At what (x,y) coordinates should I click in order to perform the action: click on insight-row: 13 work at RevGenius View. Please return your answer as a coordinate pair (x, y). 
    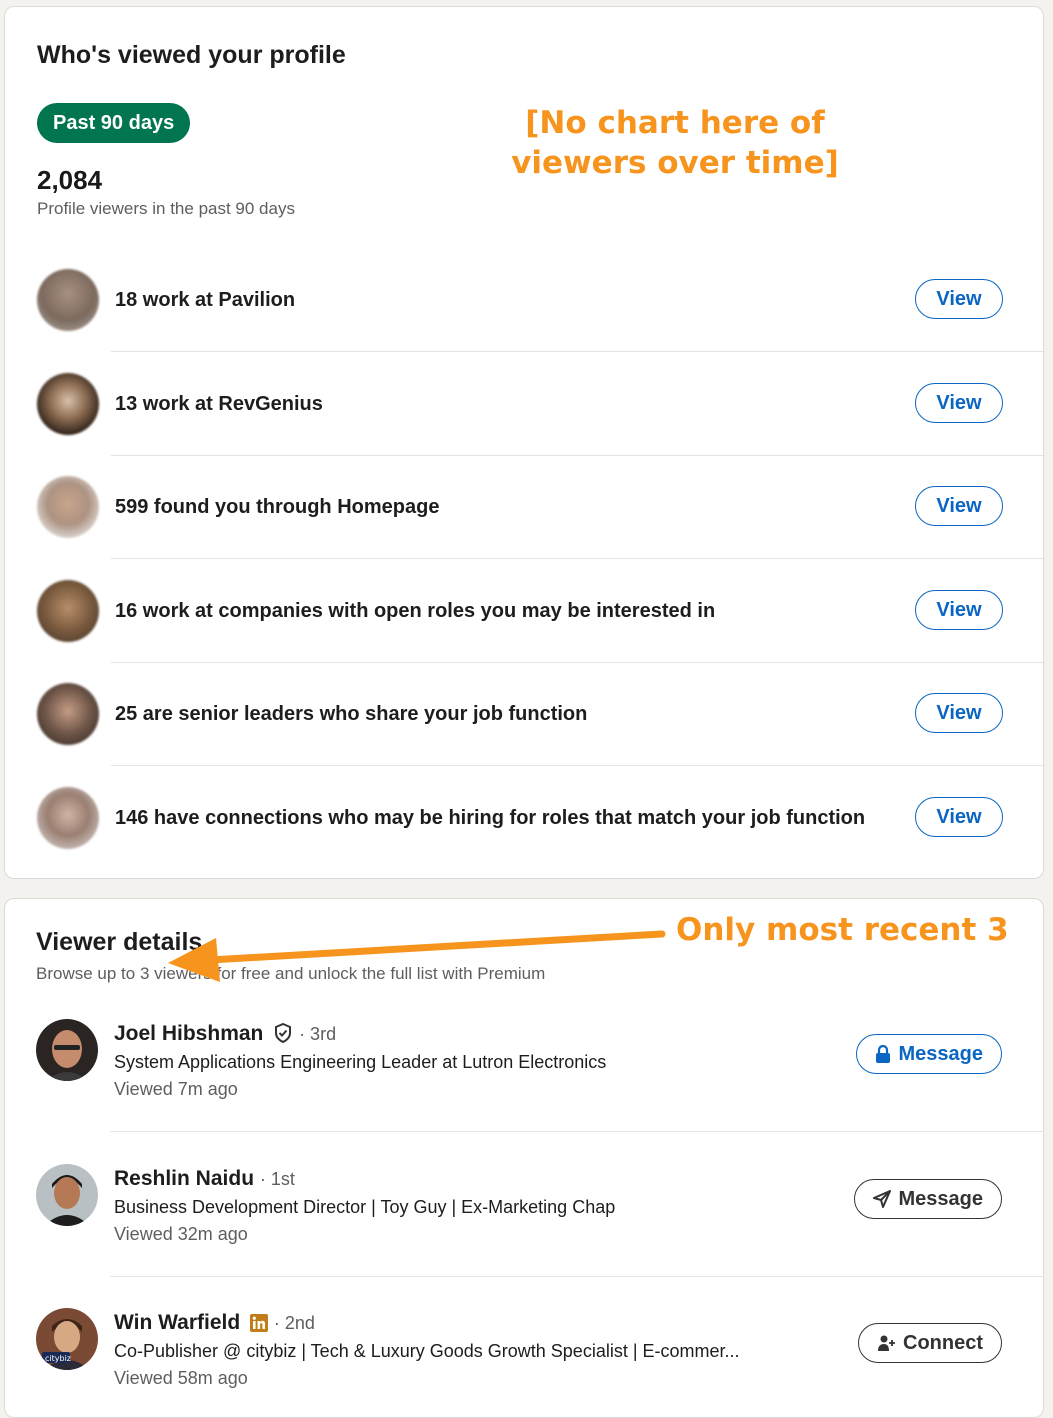
    Looking at the image, I should click on (525, 404).